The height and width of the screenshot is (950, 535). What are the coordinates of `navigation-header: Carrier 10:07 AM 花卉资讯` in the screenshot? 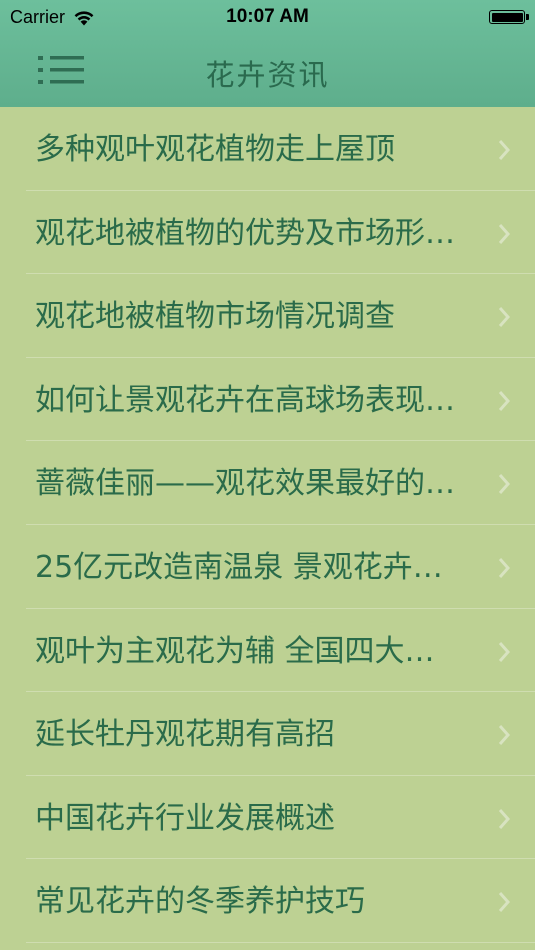 It's located at (267, 53).